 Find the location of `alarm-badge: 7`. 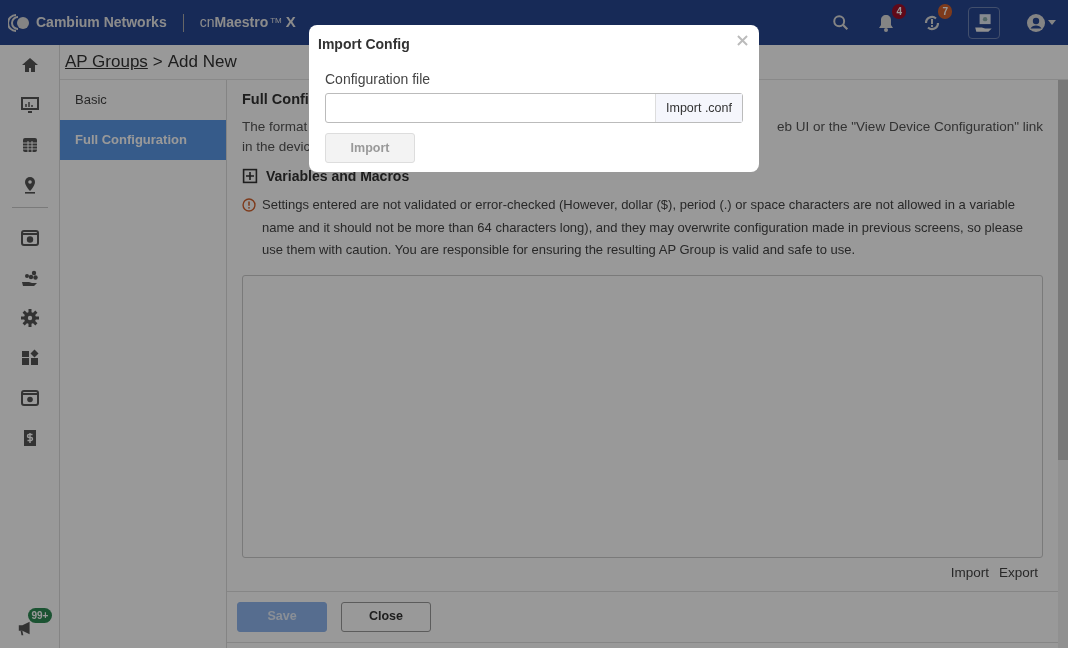

alarm-badge: 7 is located at coordinates (945, 12).